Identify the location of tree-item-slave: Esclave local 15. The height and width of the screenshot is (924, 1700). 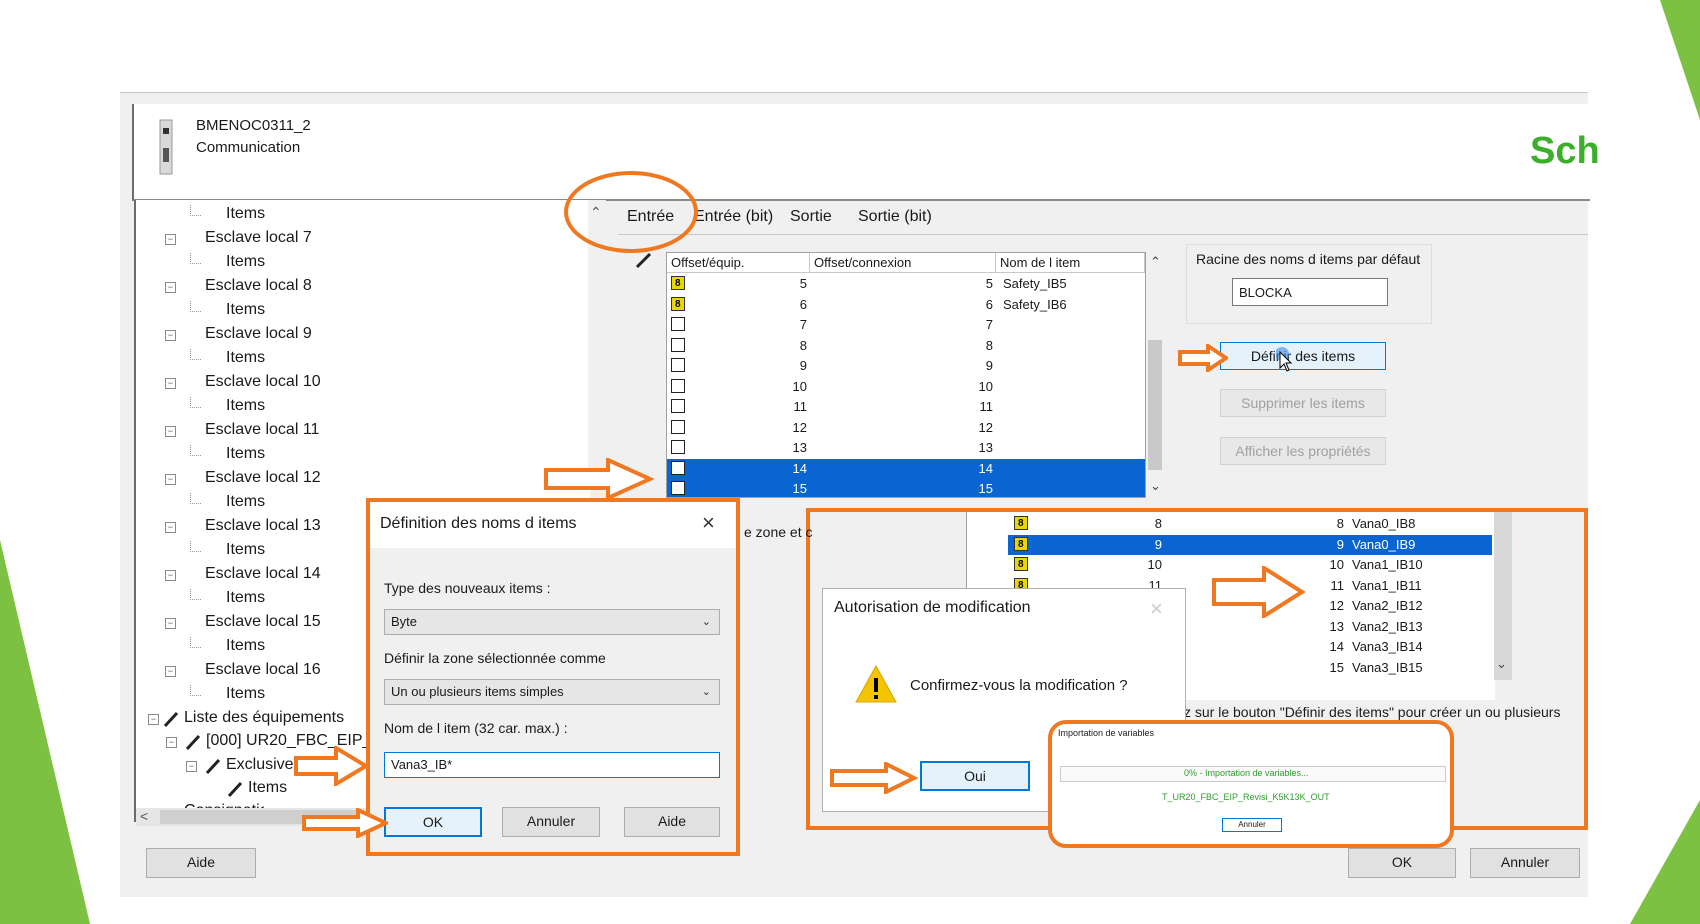
(263, 622).